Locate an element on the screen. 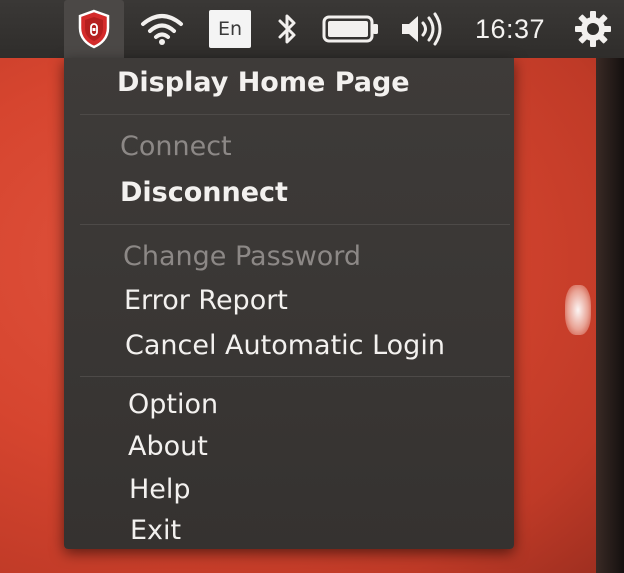  shield-app-icon is located at coordinates (94, 29).